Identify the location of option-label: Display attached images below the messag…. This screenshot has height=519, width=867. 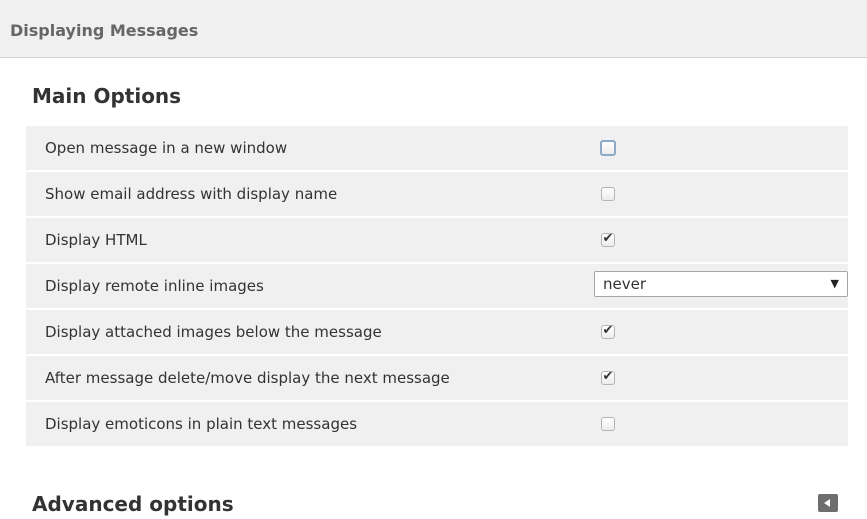
(213, 332).